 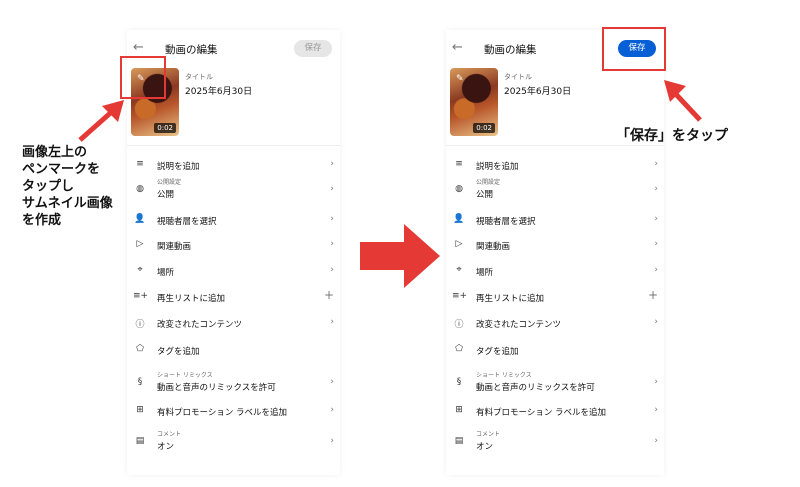 I want to click on menu-item-label: タグを追加, so click(x=497, y=352).